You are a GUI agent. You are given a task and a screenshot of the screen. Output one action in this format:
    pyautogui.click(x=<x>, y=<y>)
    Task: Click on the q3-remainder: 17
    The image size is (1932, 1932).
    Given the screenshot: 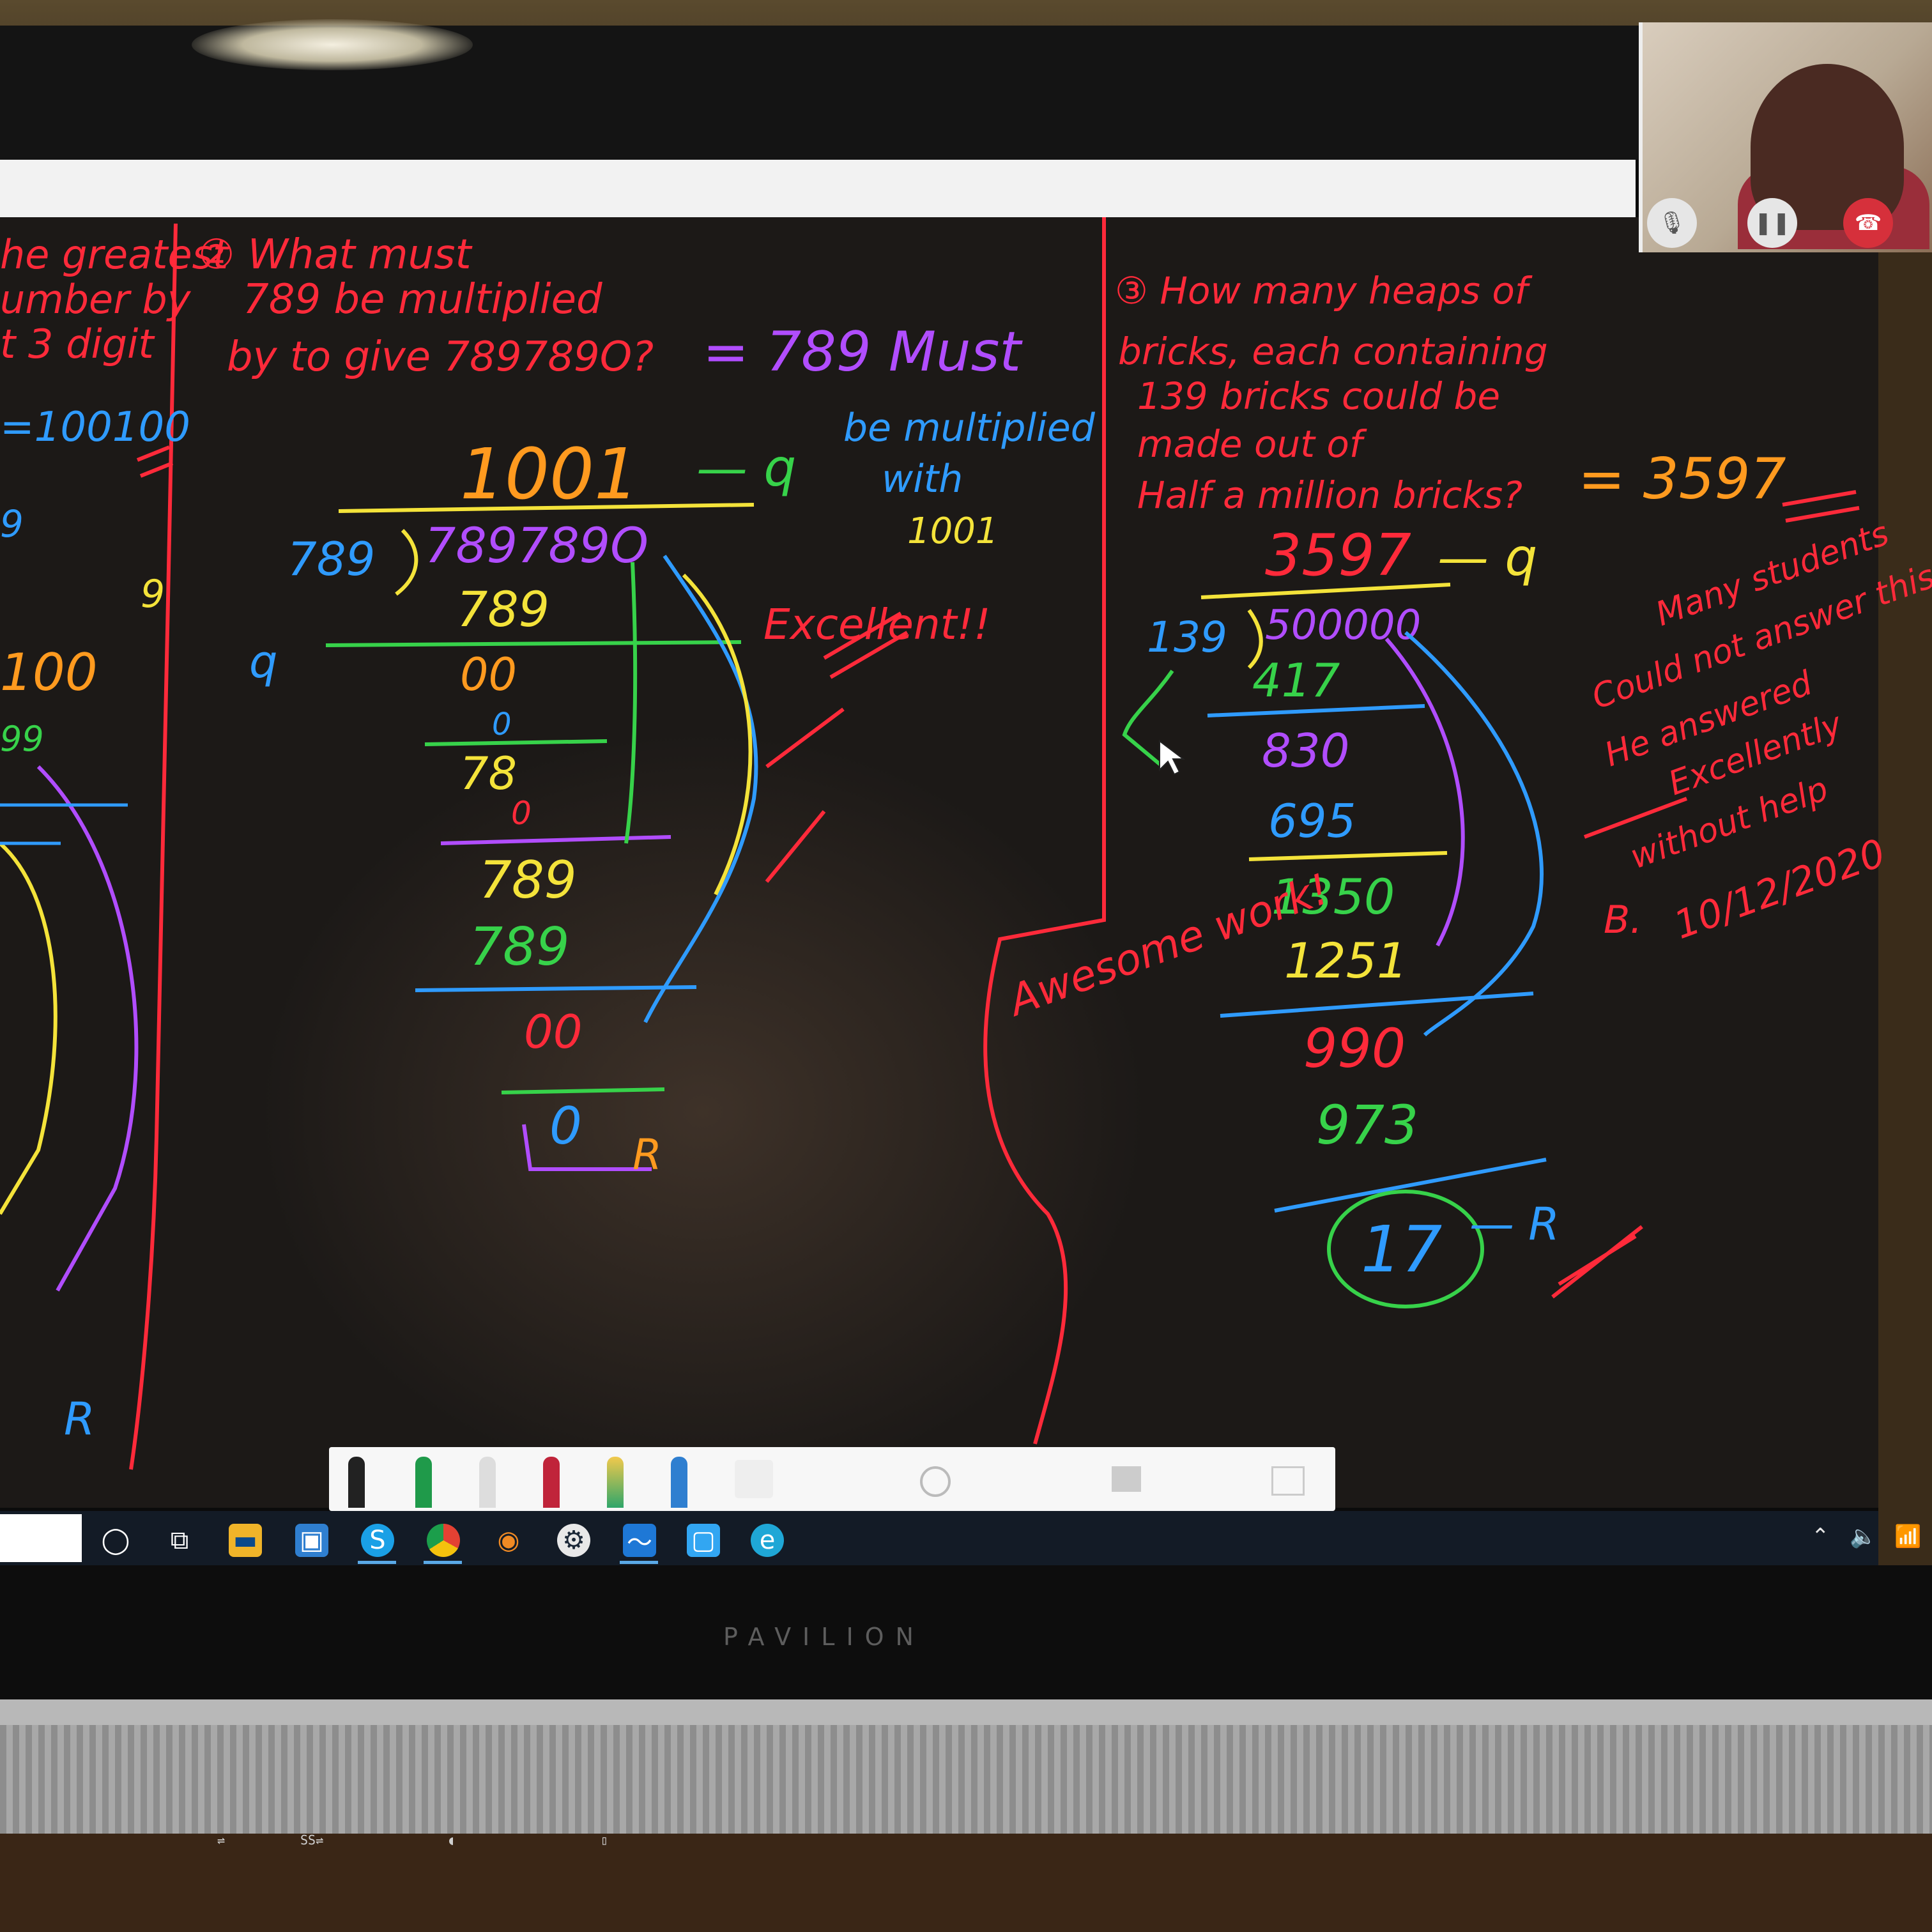 What is the action you would take?
    pyautogui.click(x=1401, y=1249)
    